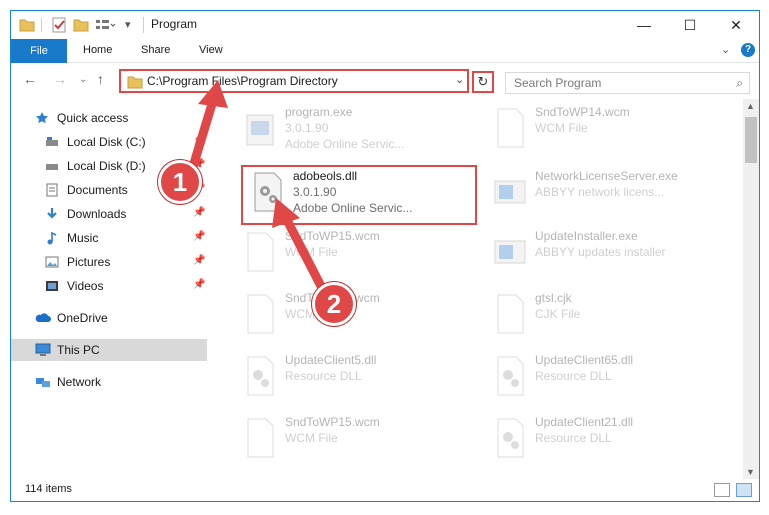  I want to click on arrow-2-shaft, so click(306, 257).